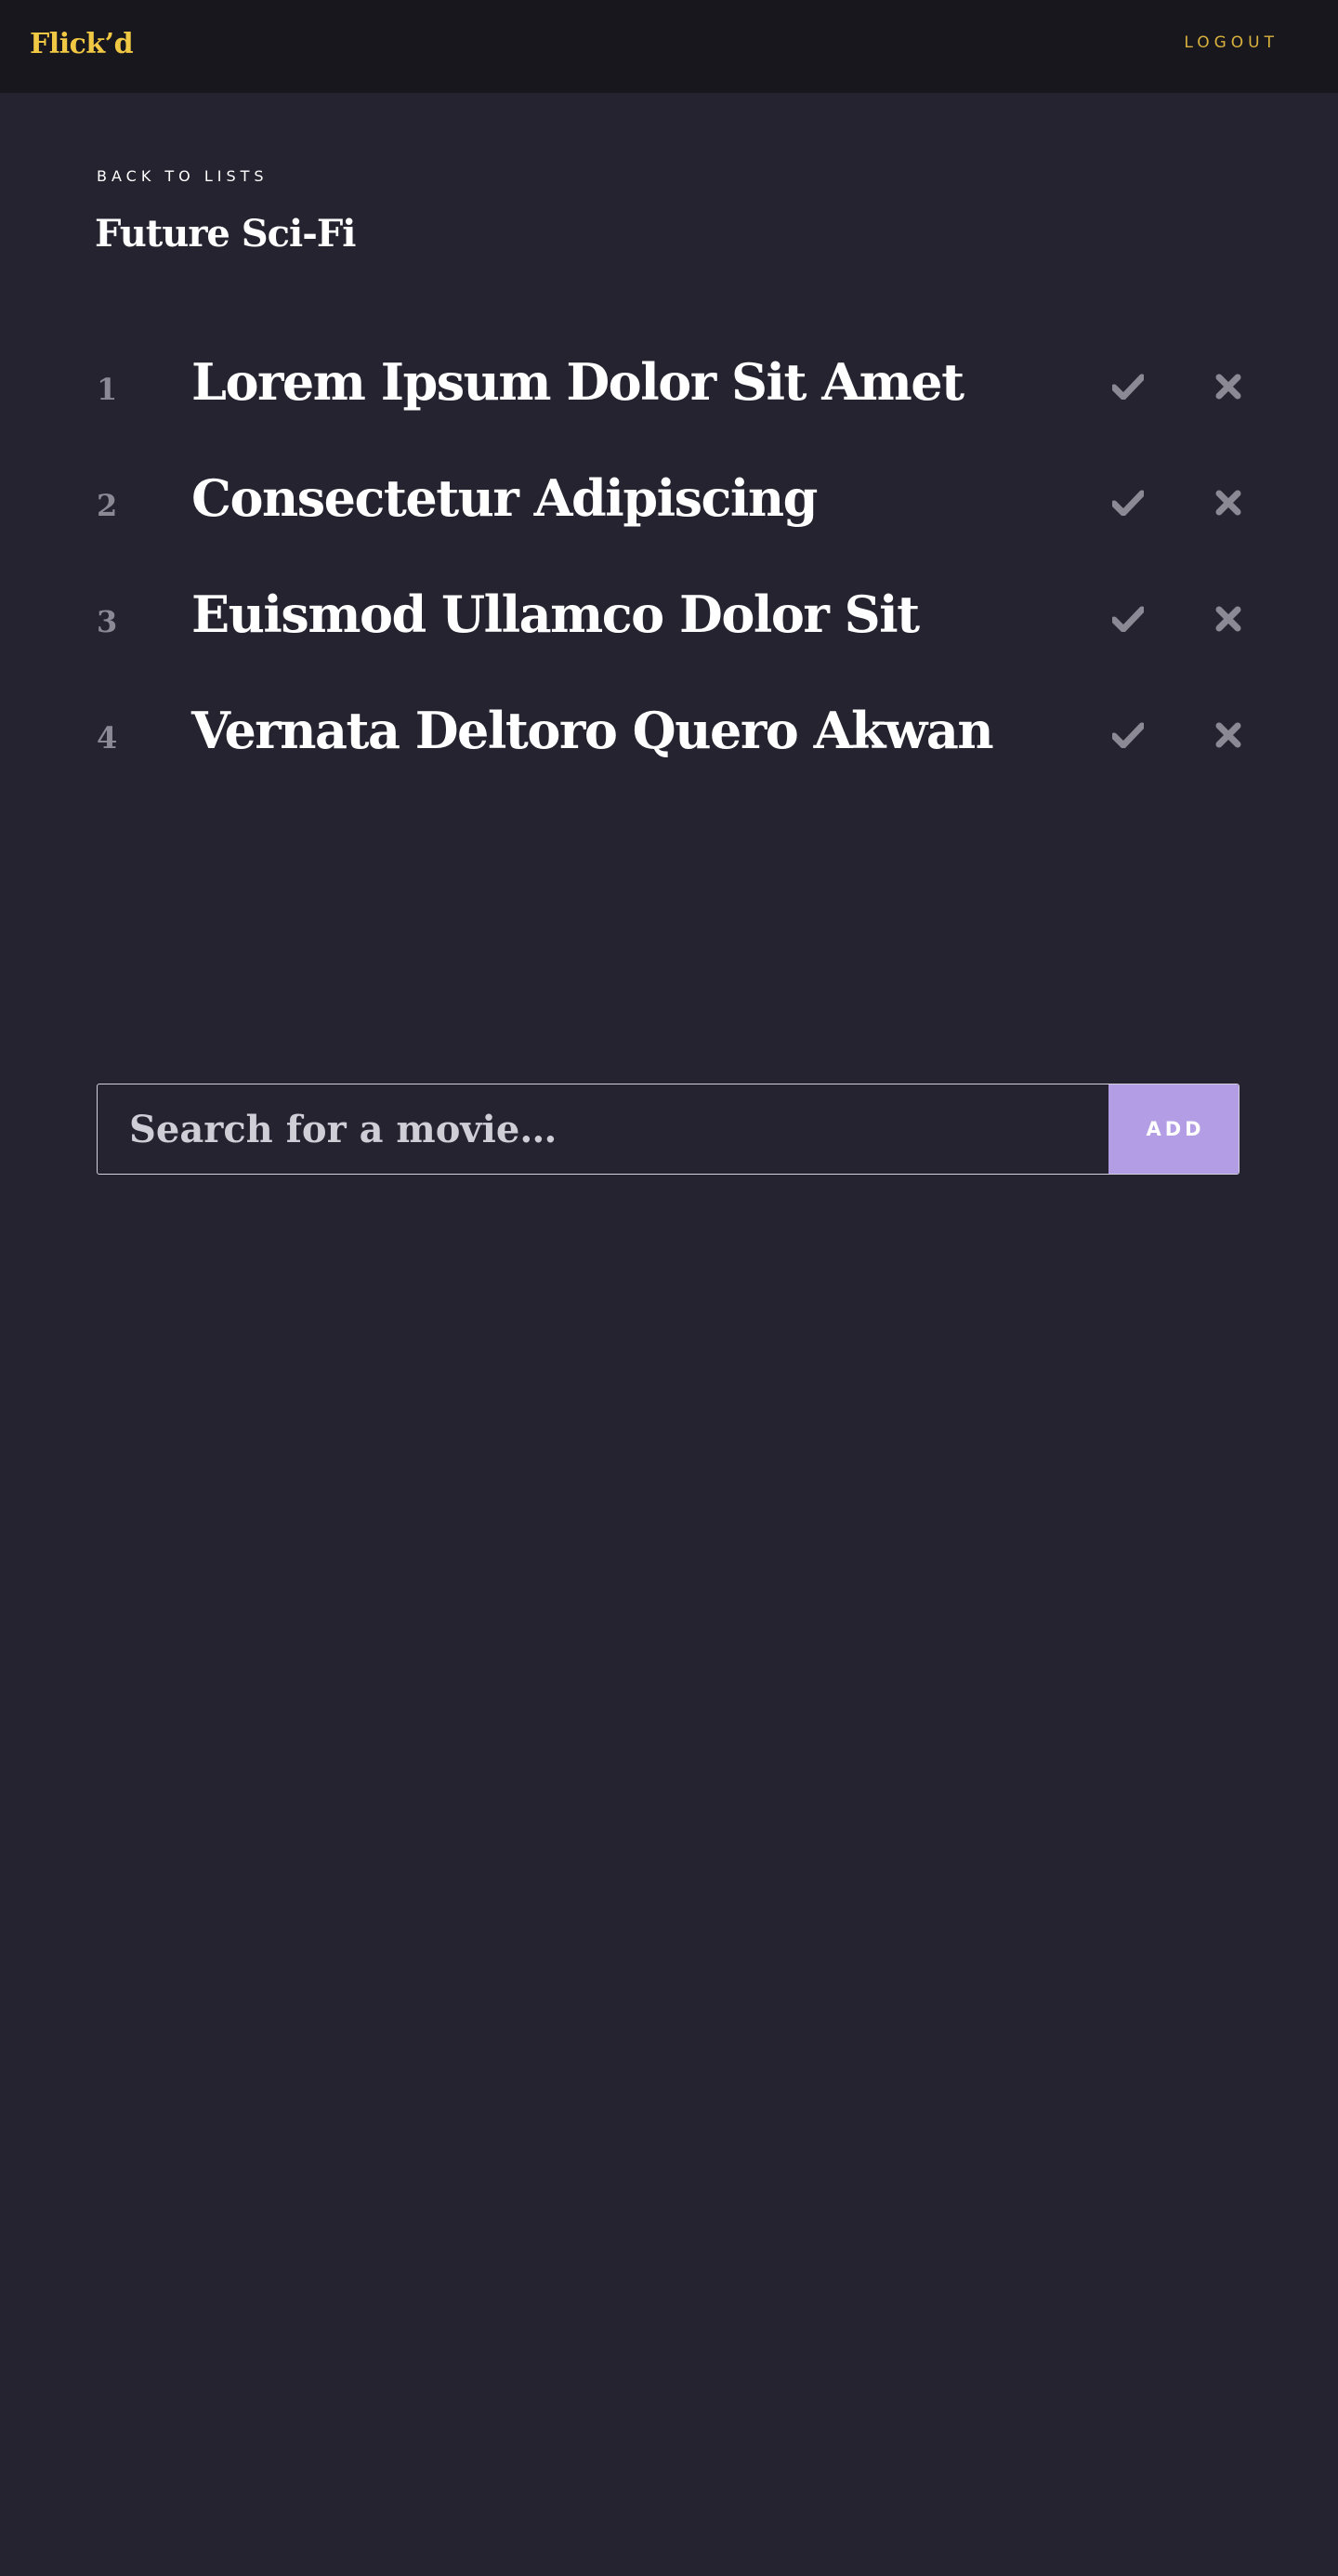 Image resolution: width=1338 pixels, height=2576 pixels. I want to click on movie-list-item: 1 Lorem Ipsum Dolor Sit Amet, so click(673, 402).